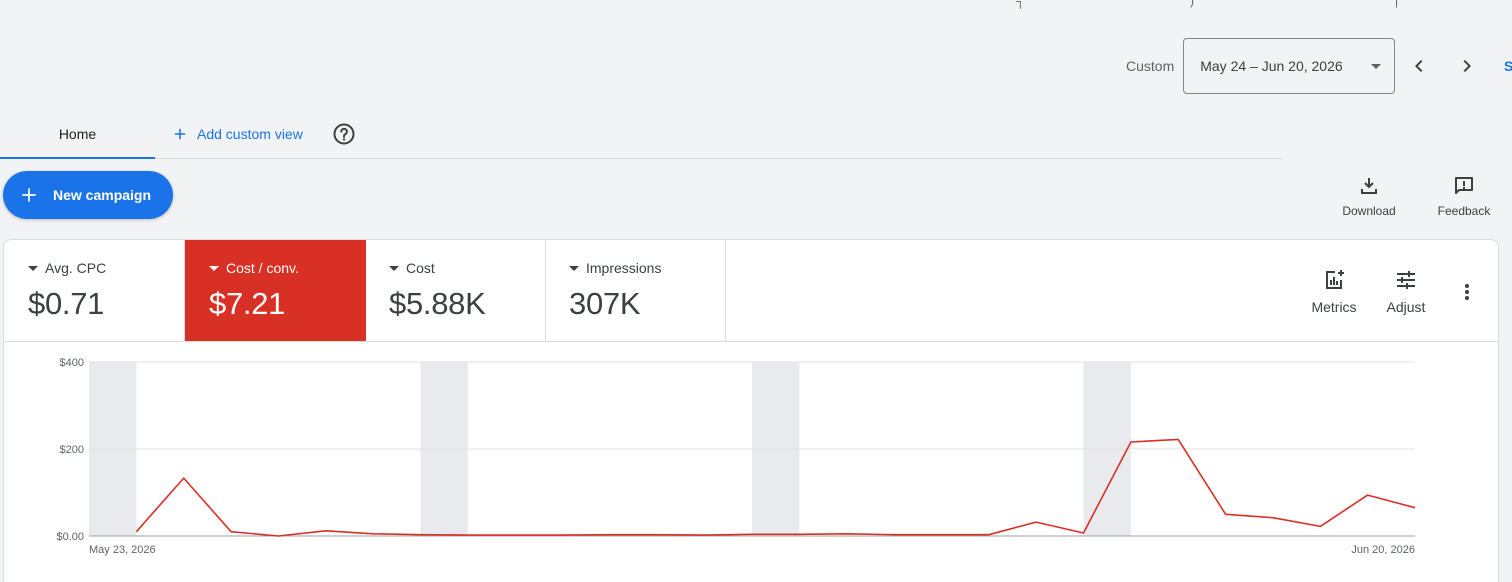 The width and height of the screenshot is (1512, 582). I want to click on scorecard-label: Cost, so click(420, 268).